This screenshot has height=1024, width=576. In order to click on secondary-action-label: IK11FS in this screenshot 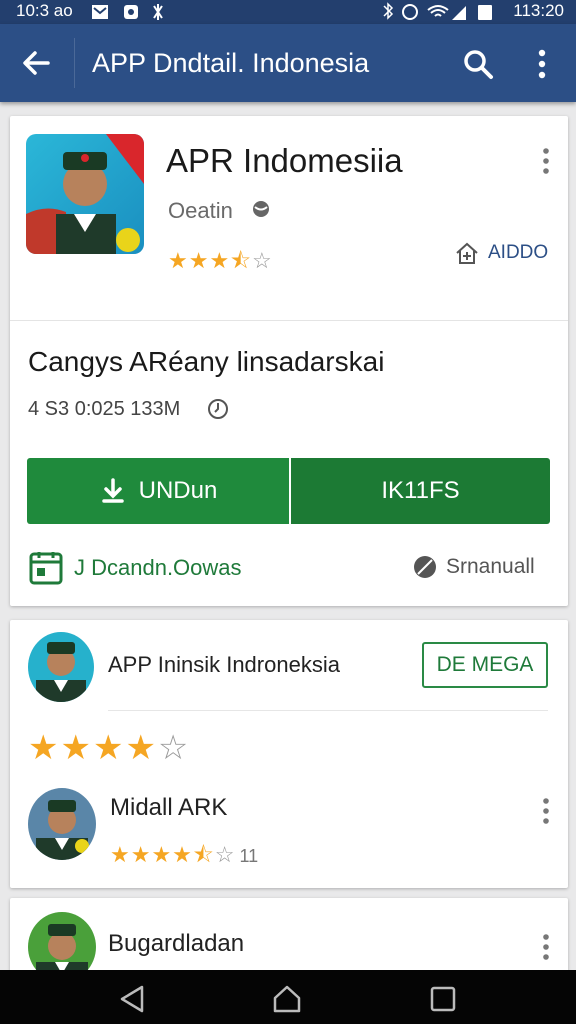, I will do `click(420, 490)`.